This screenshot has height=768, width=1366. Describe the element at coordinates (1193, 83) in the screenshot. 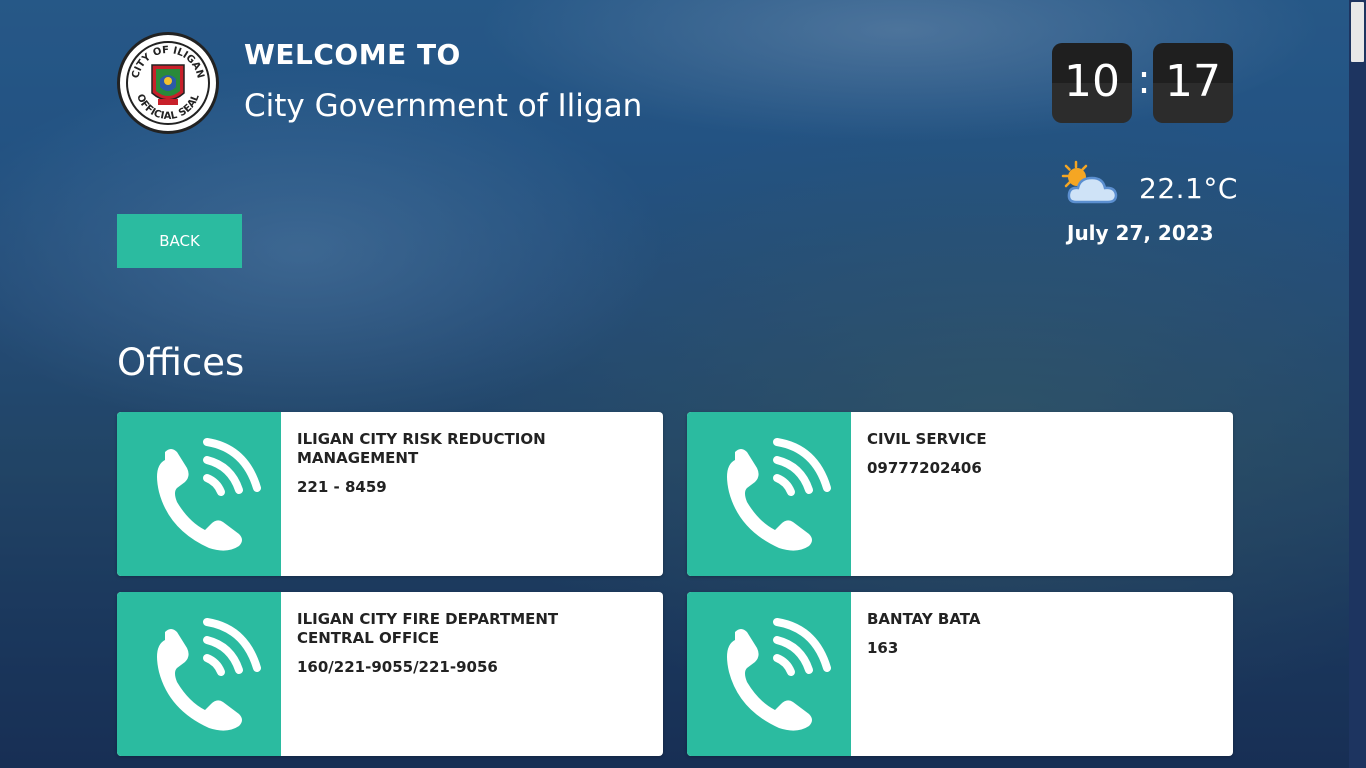

I see `clock-minutes: 17` at that location.